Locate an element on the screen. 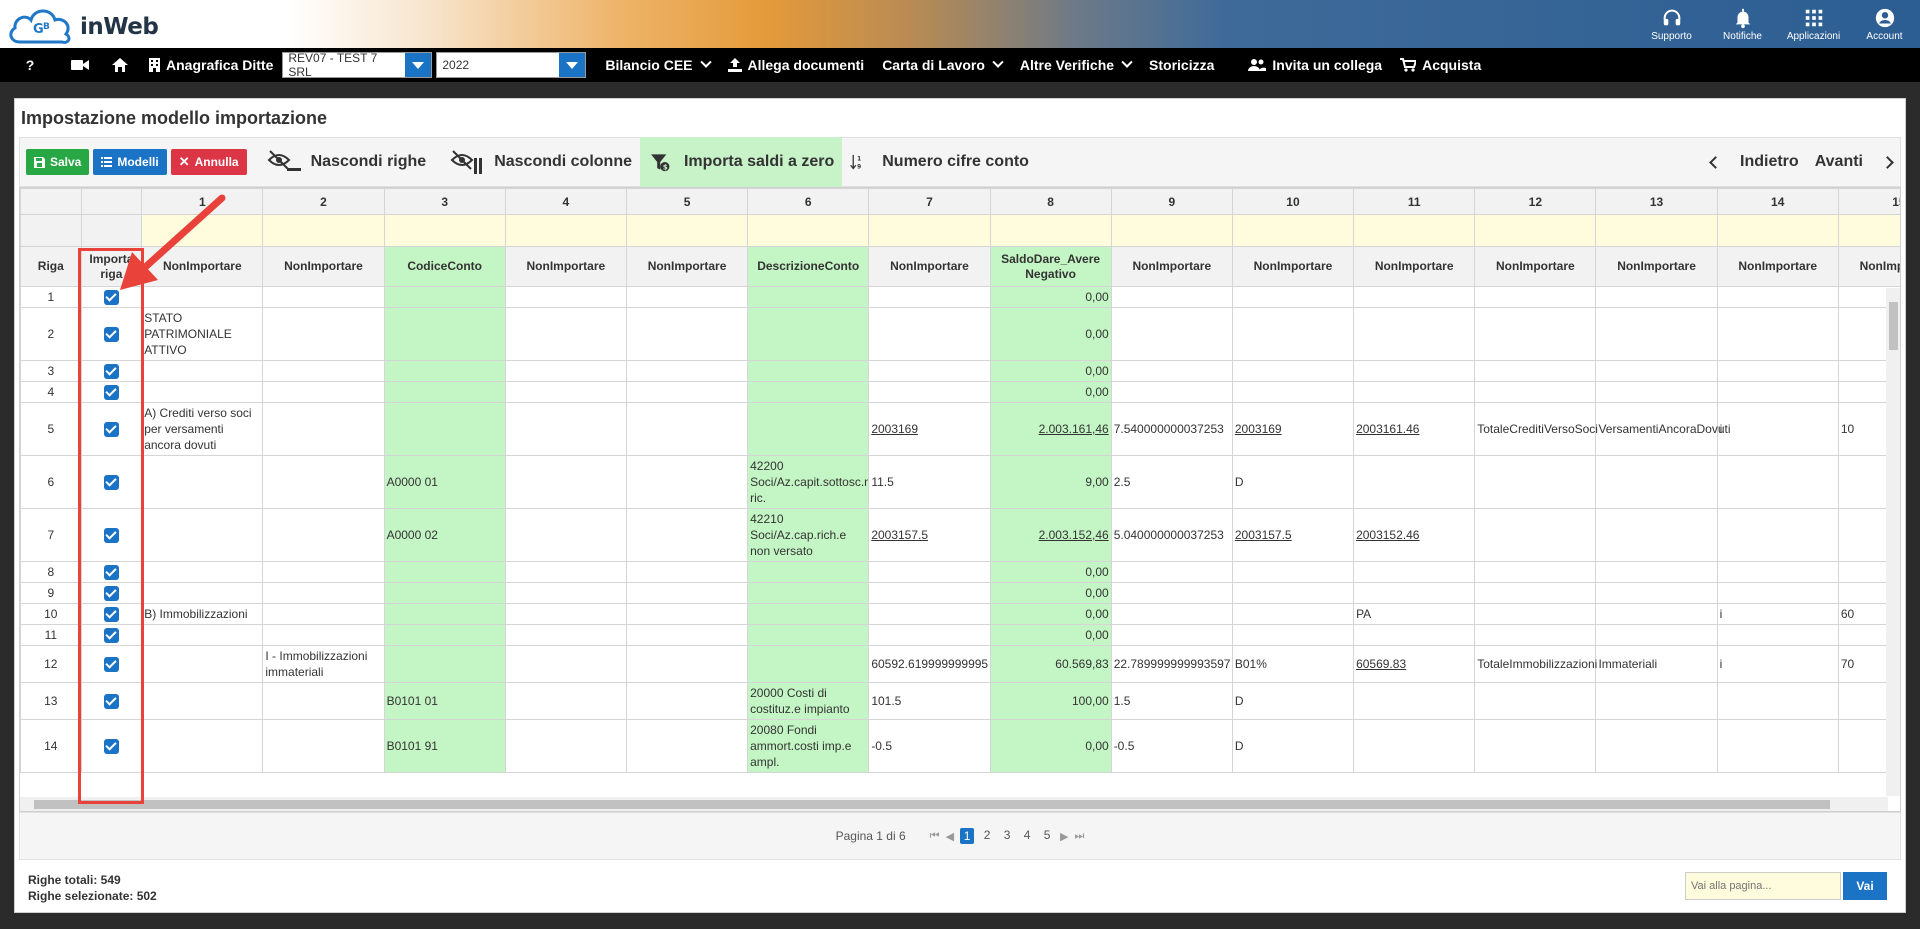 The image size is (1920, 929). grid-cell: 5.040000000037253 is located at coordinates (1171, 535).